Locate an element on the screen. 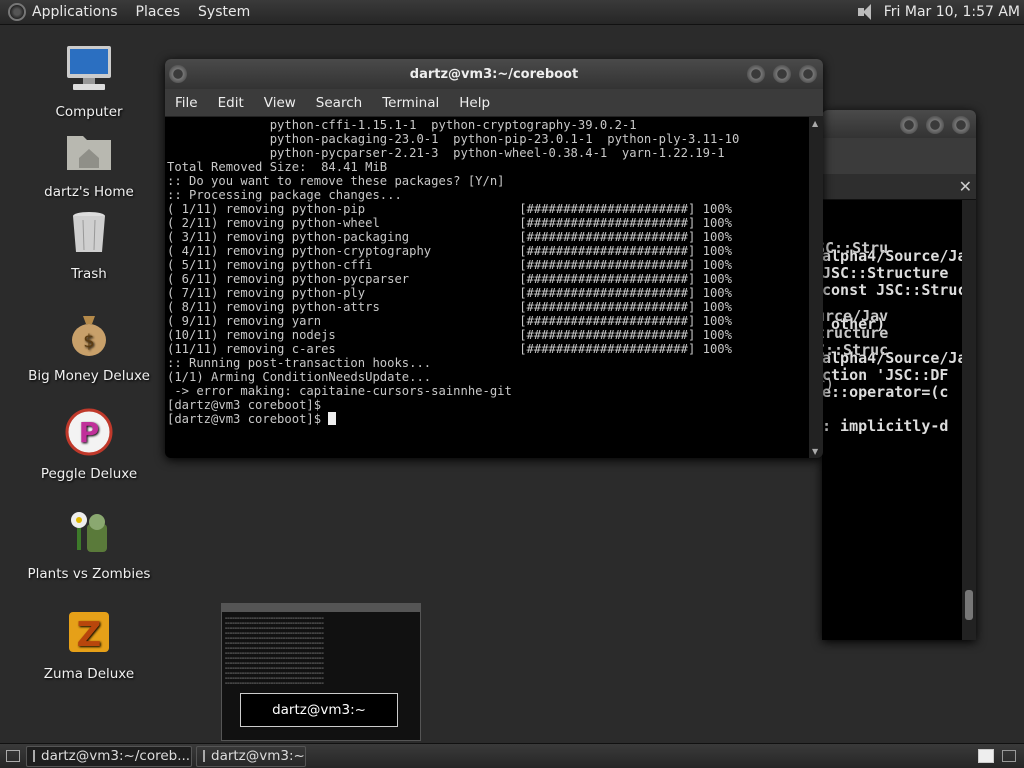 The image size is (1024, 768). menu-help: Help is located at coordinates (474, 103).